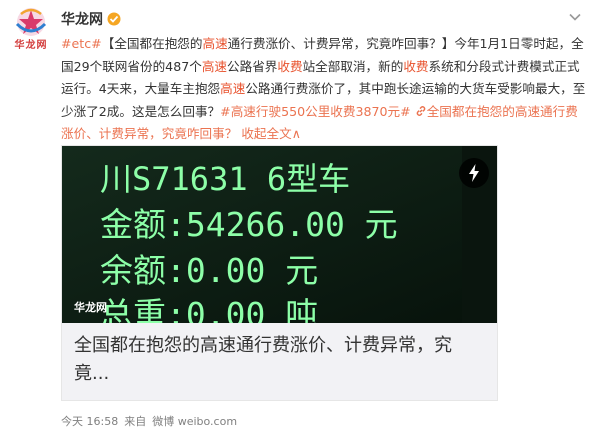 This screenshot has width=600, height=439. I want to click on hashtag-link: #高速行驶550公里收费3870元#, so click(315, 111).